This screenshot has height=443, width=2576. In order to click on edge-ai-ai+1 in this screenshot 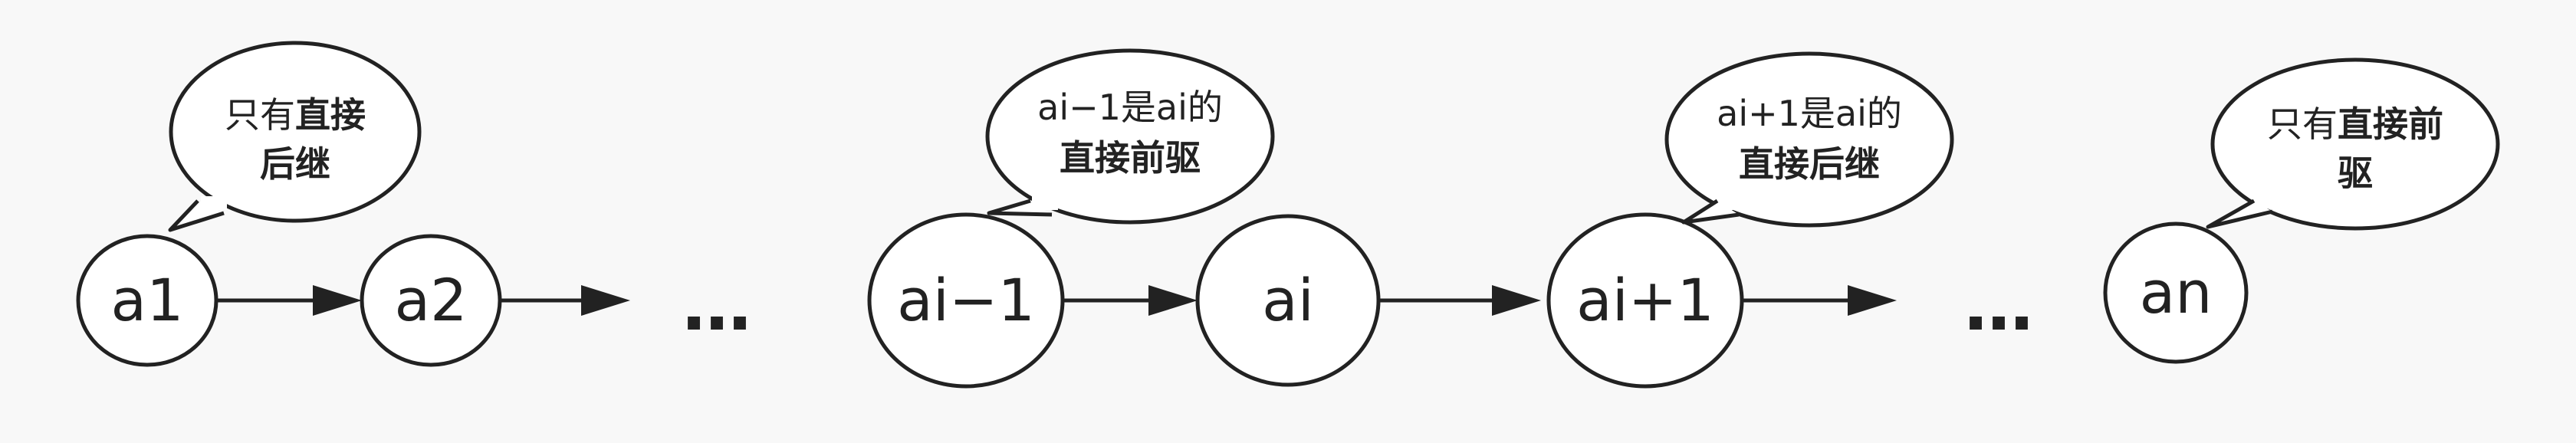, I will do `click(1459, 300)`.